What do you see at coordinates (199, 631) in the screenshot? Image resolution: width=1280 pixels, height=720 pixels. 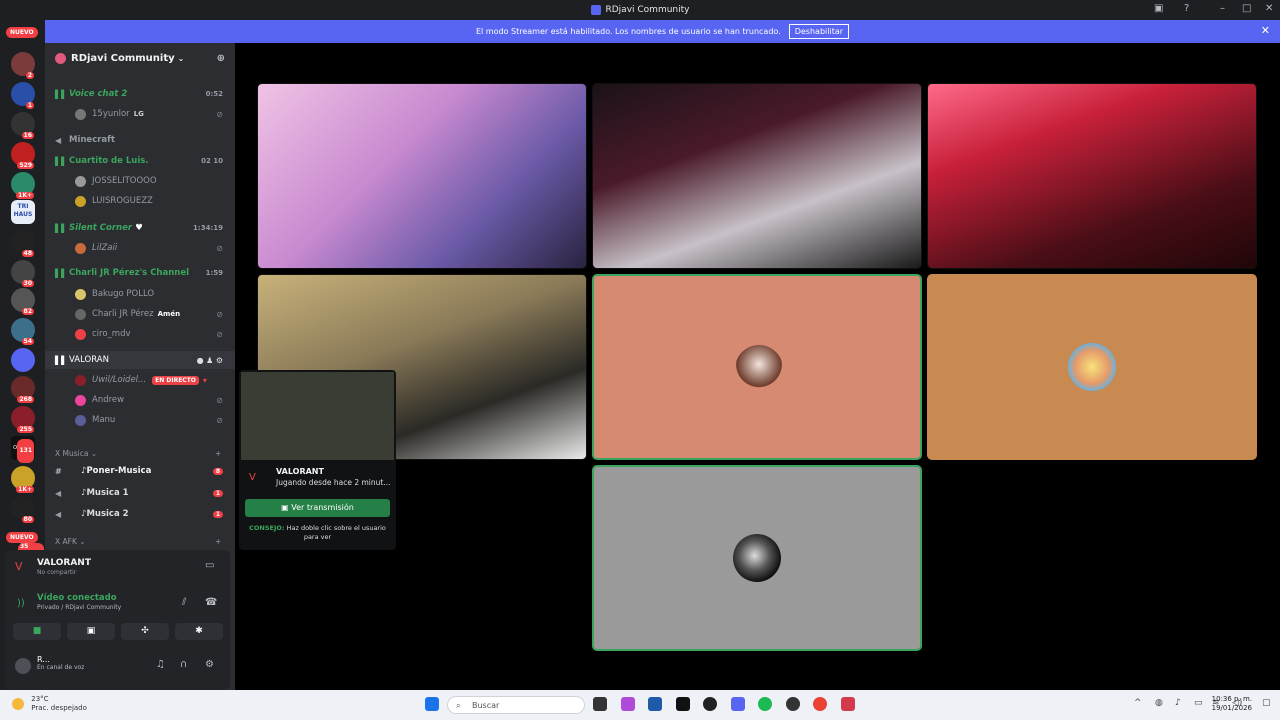 I see `soundboard-button: ✱` at bounding box center [199, 631].